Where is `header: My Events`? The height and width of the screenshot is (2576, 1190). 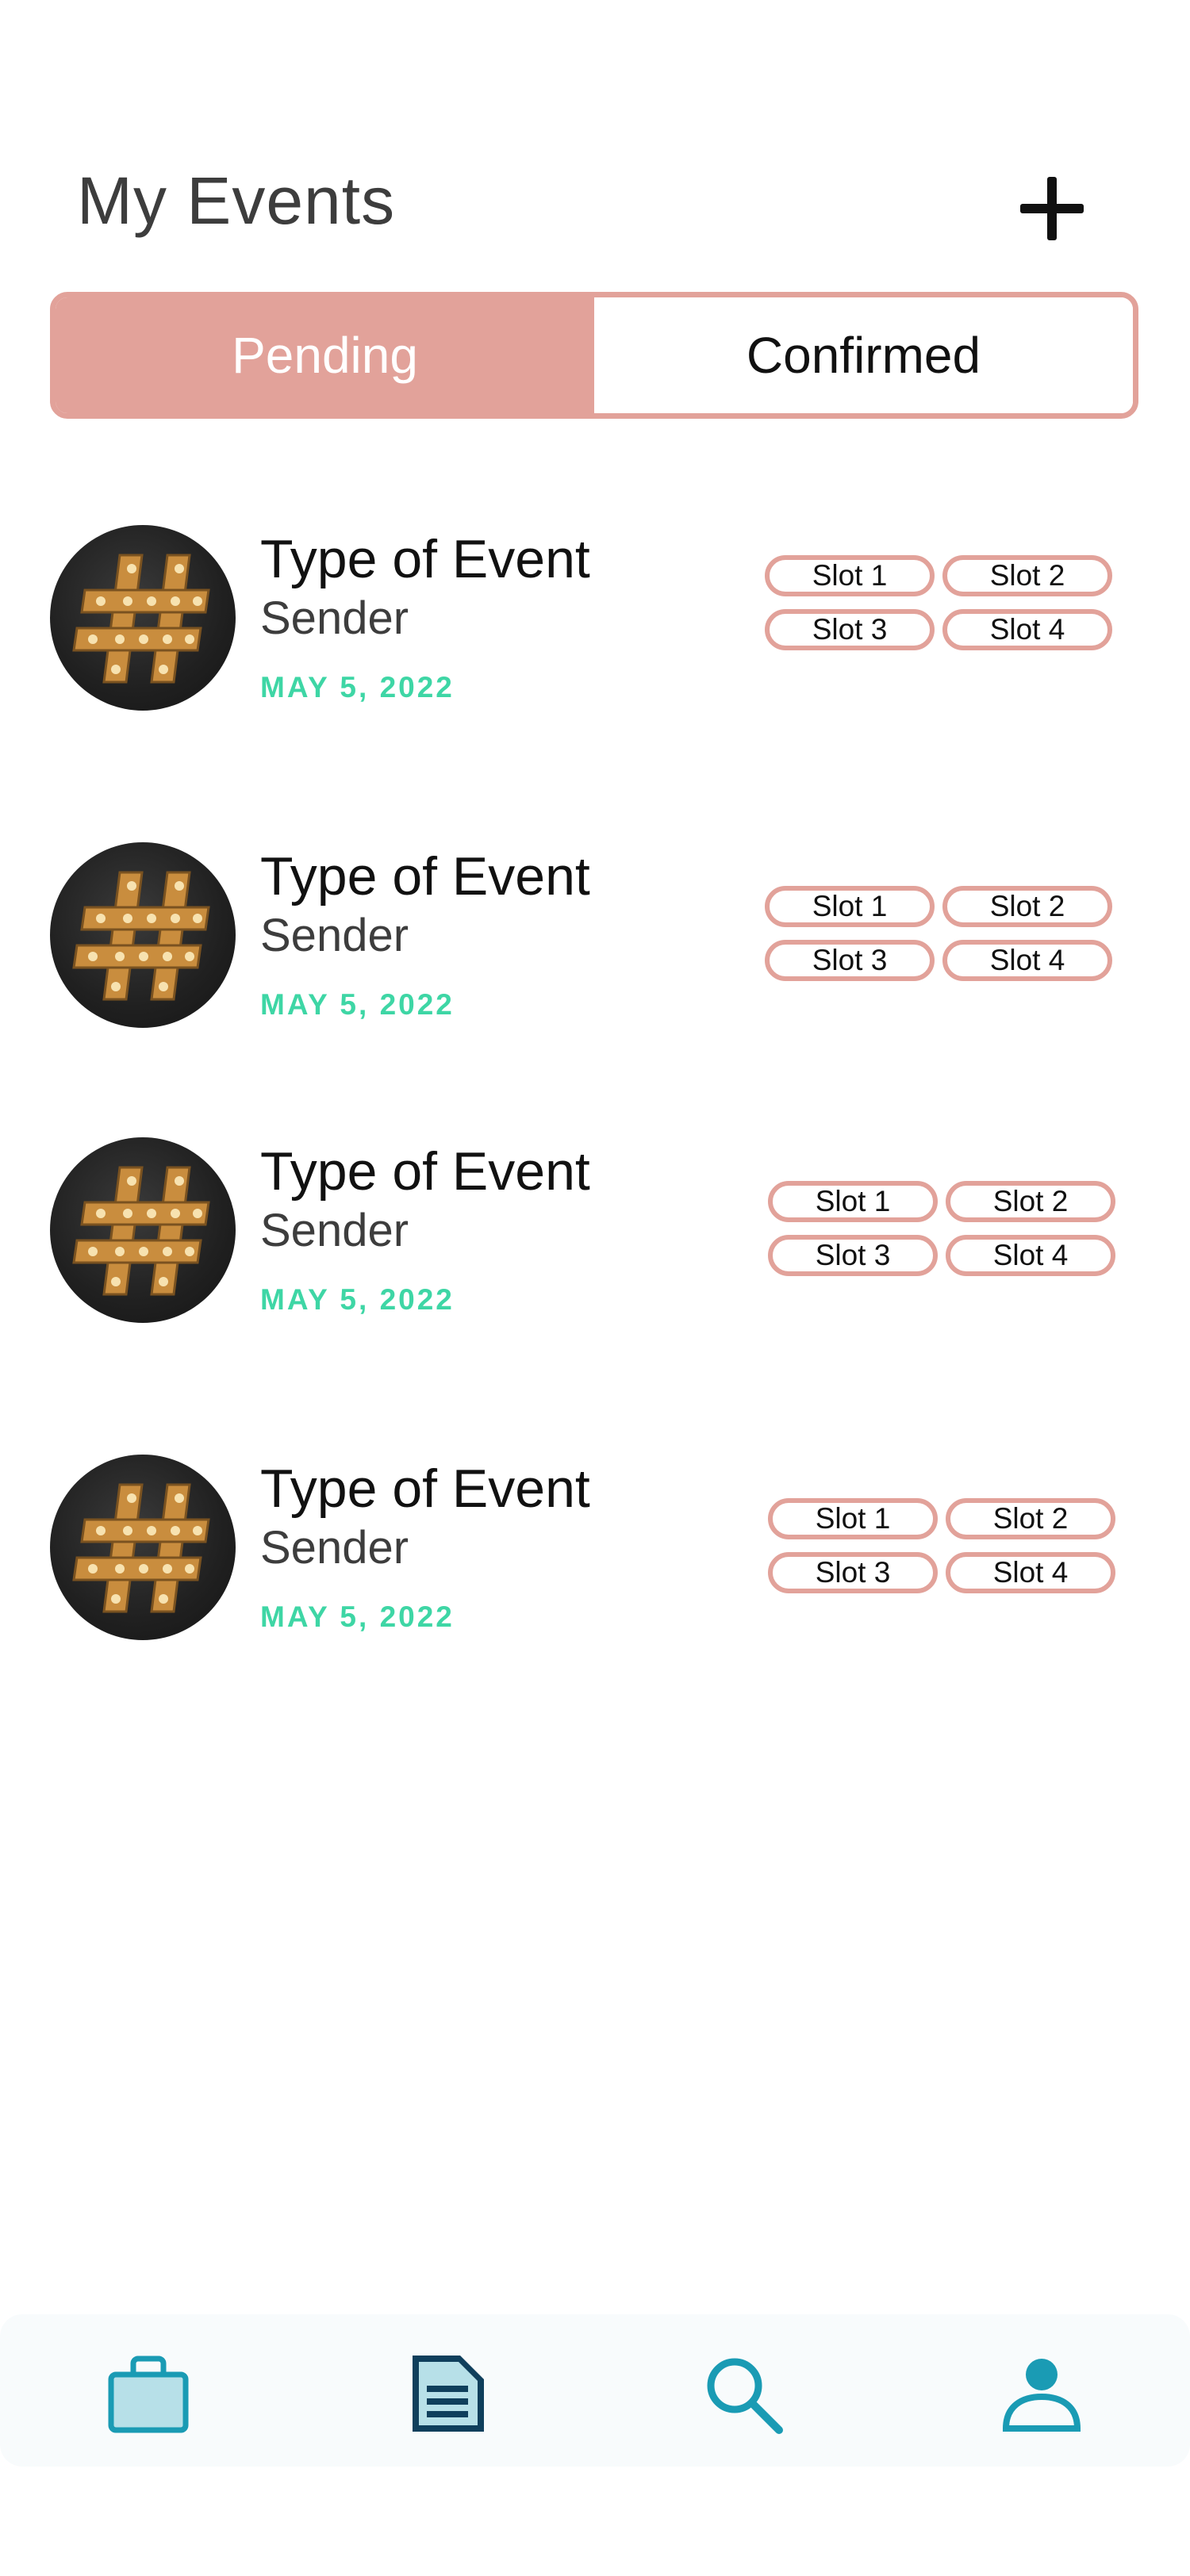 header: My Events is located at coordinates (595, 135).